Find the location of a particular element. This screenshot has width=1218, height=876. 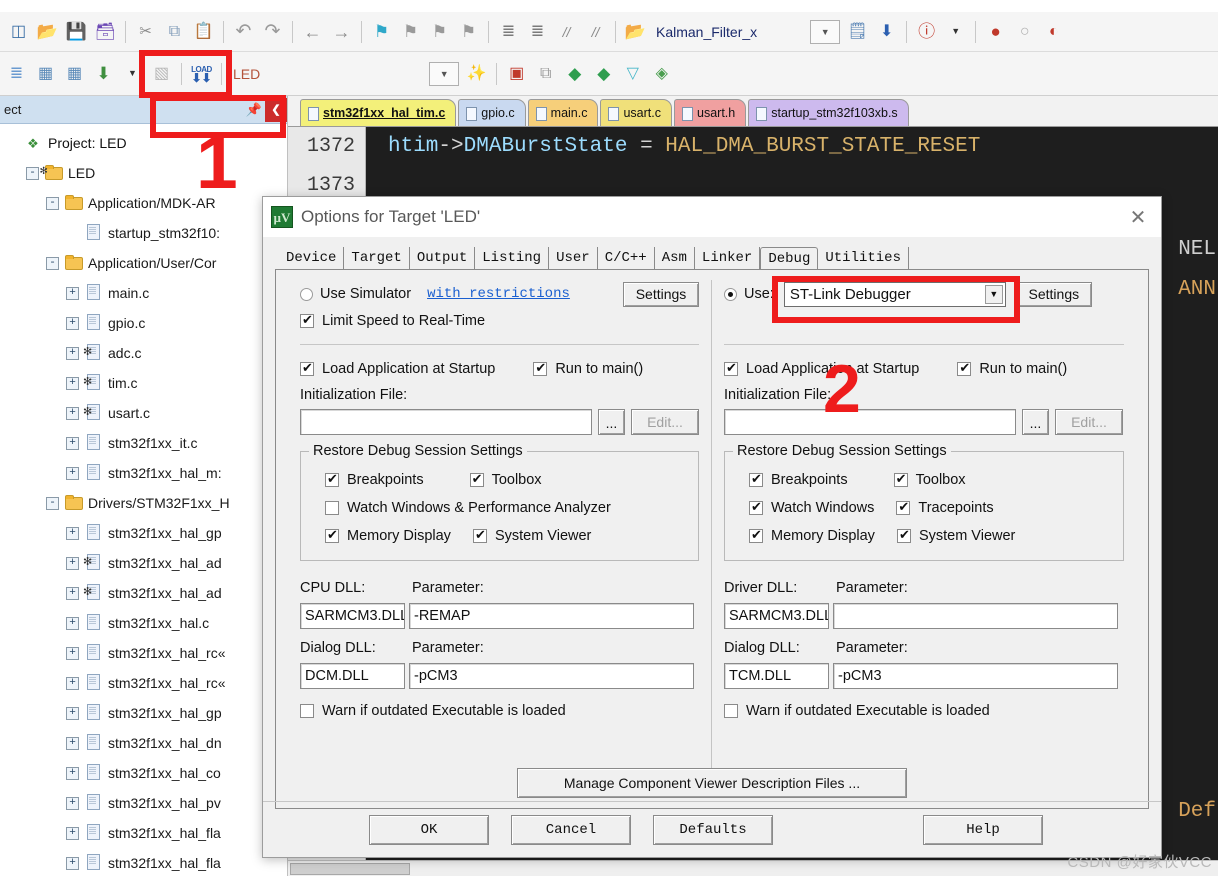

batch-build-icon: ≣ is located at coordinates (16, 73).